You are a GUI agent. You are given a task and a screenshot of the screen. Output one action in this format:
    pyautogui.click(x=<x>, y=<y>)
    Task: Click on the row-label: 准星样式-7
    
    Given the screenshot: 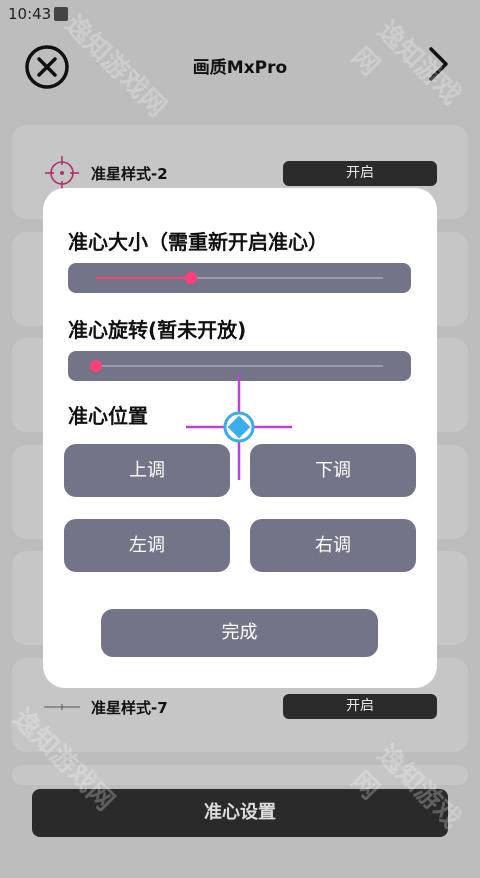 What is the action you would take?
    pyautogui.click(x=129, y=708)
    